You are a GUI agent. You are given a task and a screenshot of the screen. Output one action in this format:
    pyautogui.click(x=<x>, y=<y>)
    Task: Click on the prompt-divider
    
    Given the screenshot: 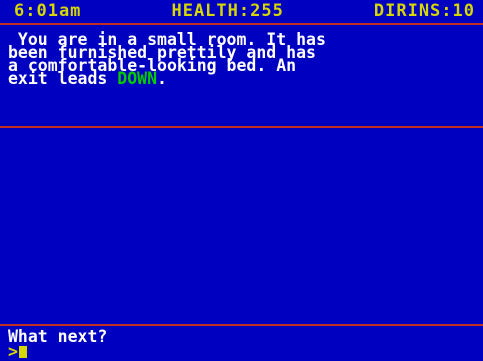 What is the action you would take?
    pyautogui.click(x=241, y=325)
    